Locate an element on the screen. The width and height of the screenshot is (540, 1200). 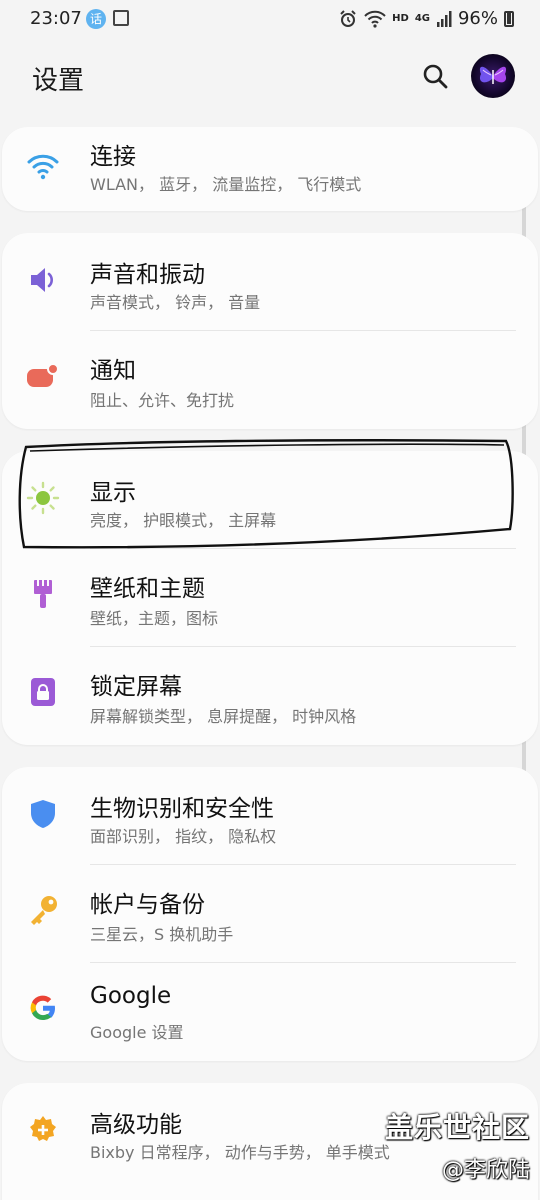
wifi-icon is located at coordinates (43, 167).